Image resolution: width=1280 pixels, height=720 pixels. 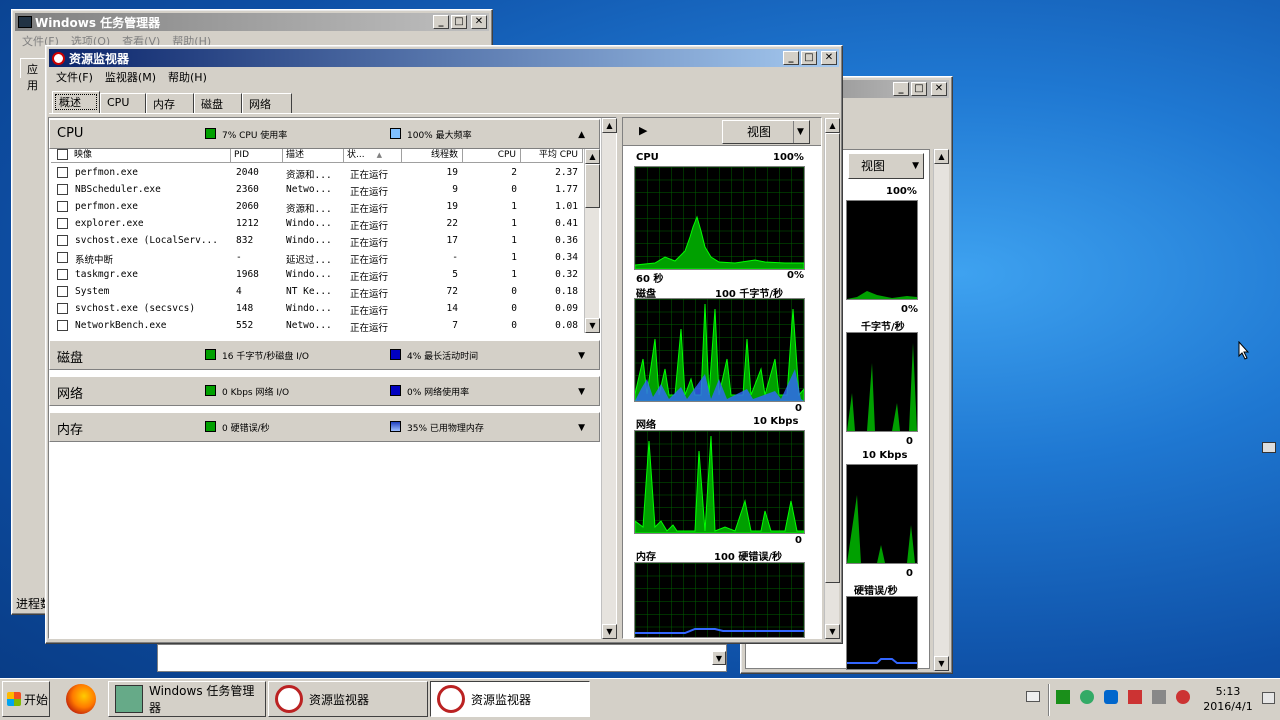 I want to click on tab-network: 网络, so click(x=267, y=103).